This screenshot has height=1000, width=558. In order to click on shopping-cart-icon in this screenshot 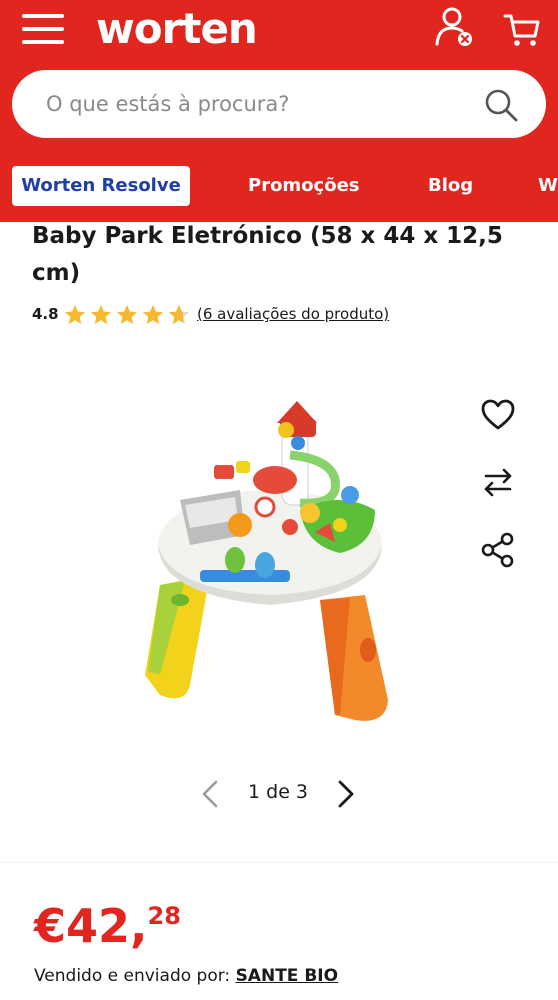, I will do `click(522, 28)`.